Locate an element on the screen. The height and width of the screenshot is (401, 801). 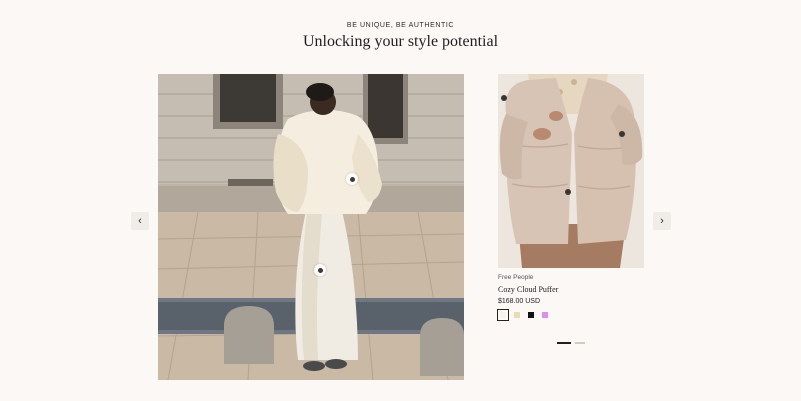
carousel-next-button: › is located at coordinates (662, 221).